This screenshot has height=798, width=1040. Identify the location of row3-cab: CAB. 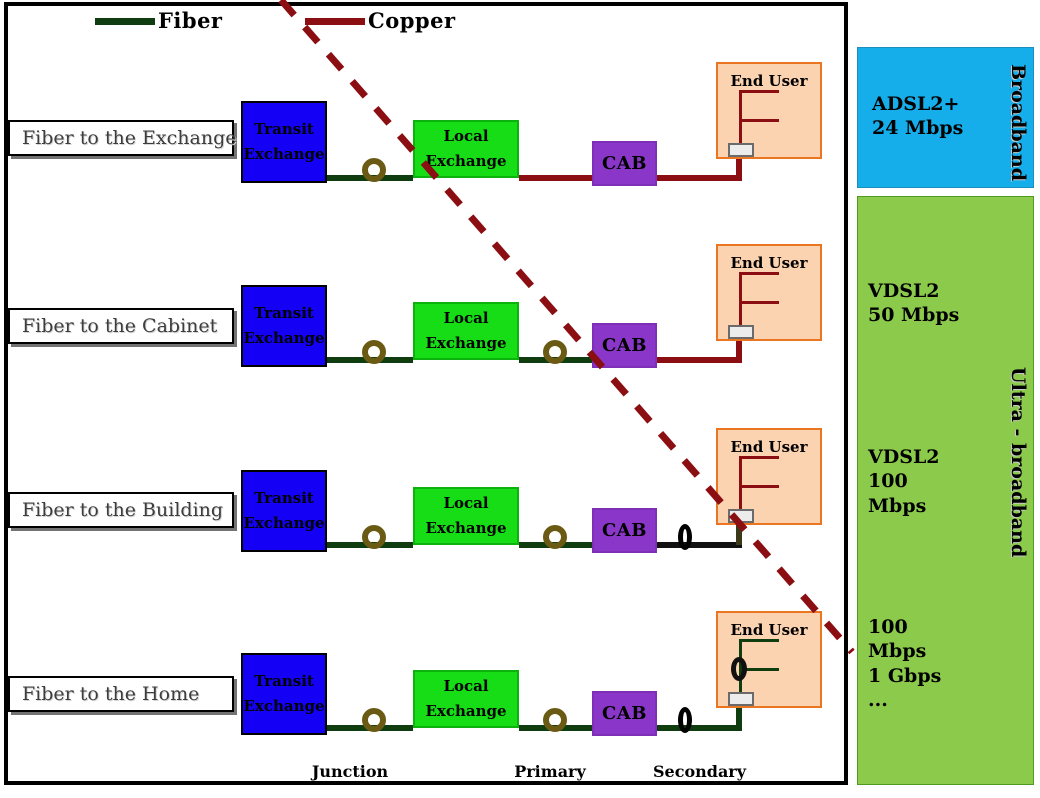
(624, 530).